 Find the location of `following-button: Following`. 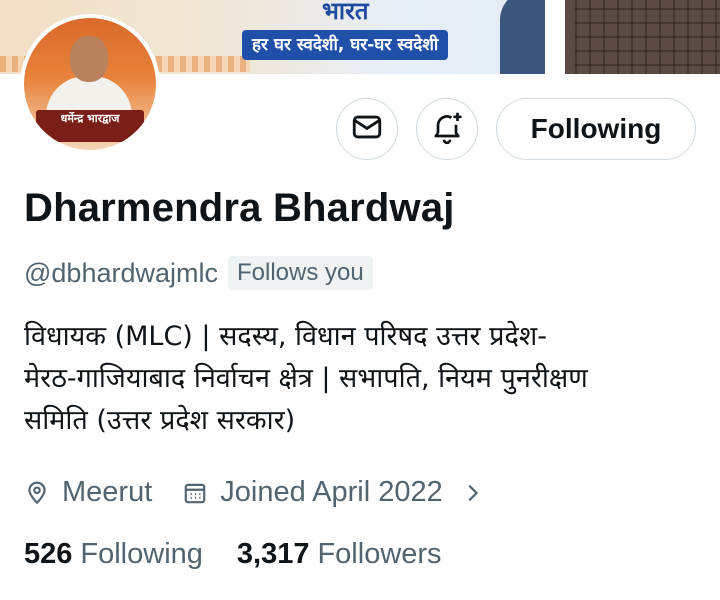

following-button: Following is located at coordinates (596, 129).